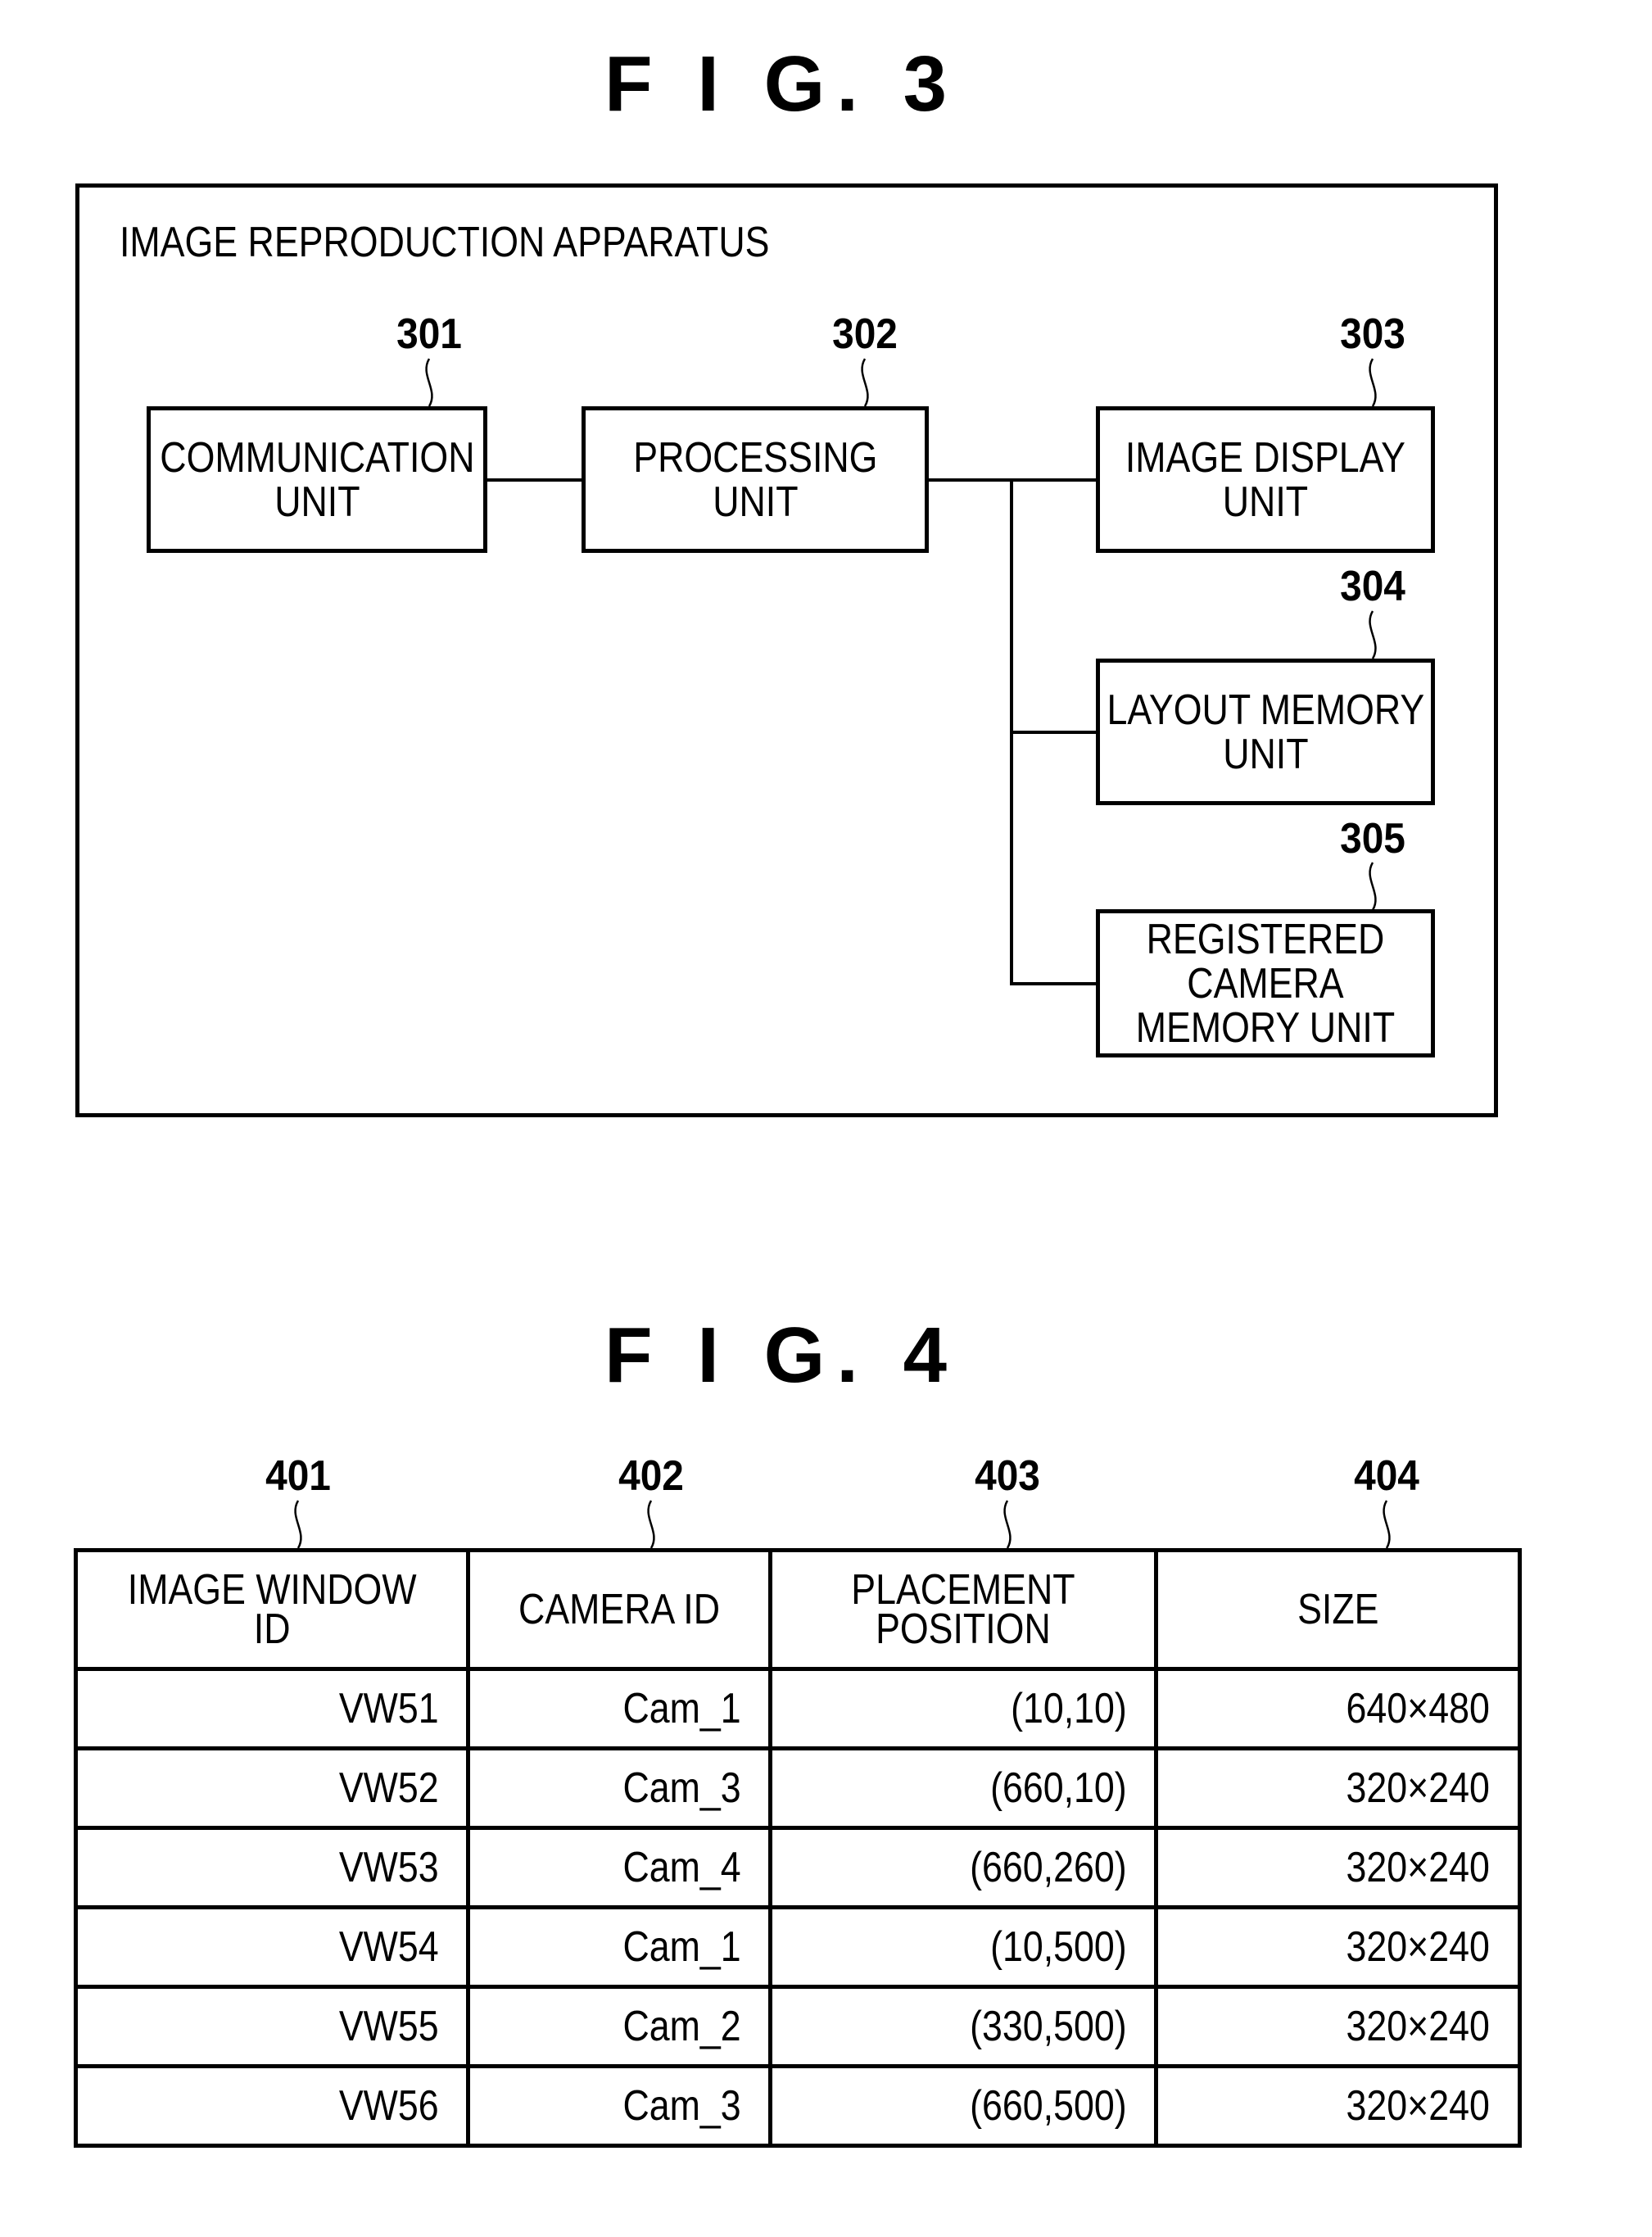  I want to click on header-size: SIZE, so click(1338, 1609).